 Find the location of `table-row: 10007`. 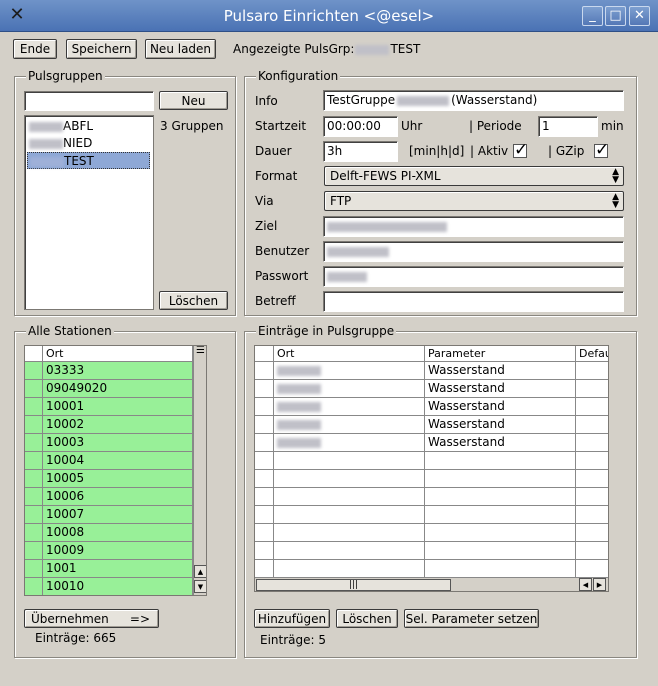

table-row: 10007 is located at coordinates (118, 515).